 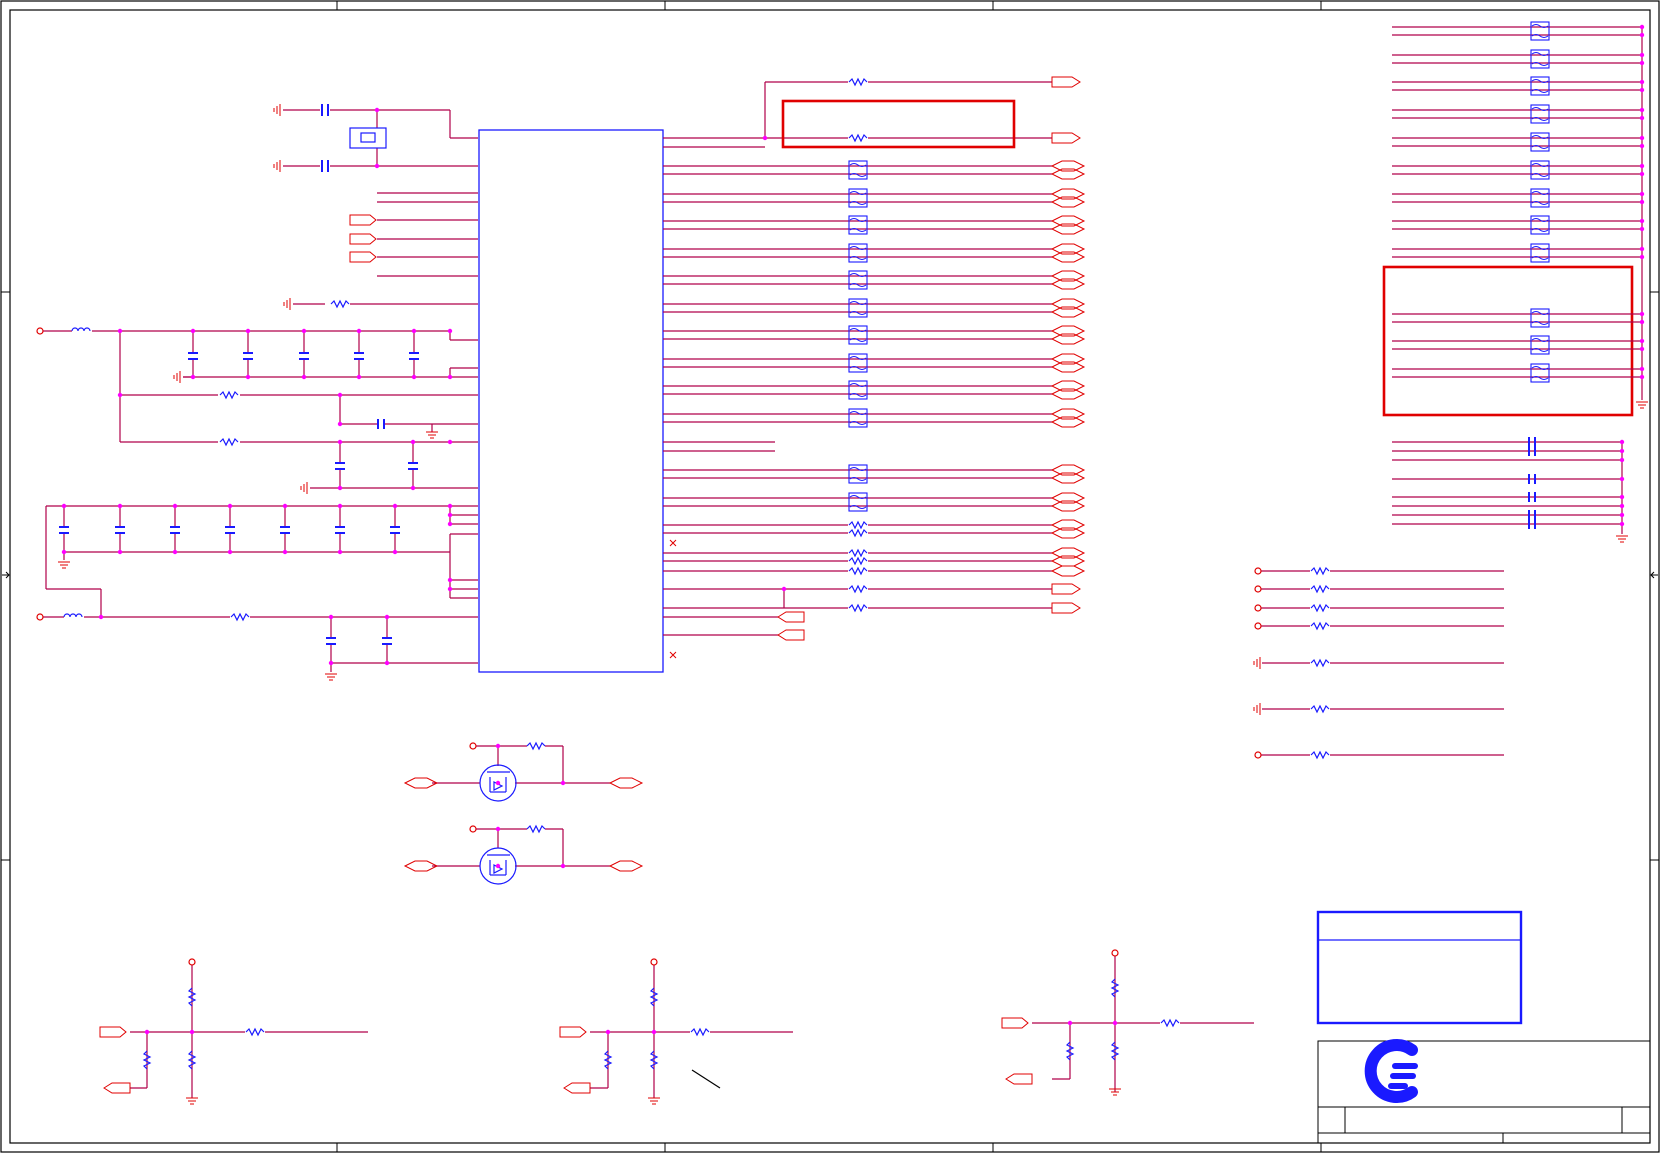 What do you see at coordinates (385, 248) in the screenshot?
I see `left-signal-wires` at bounding box center [385, 248].